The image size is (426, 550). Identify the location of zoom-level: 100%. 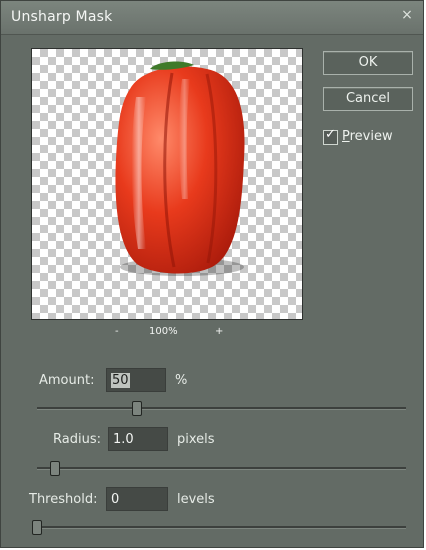
(163, 331).